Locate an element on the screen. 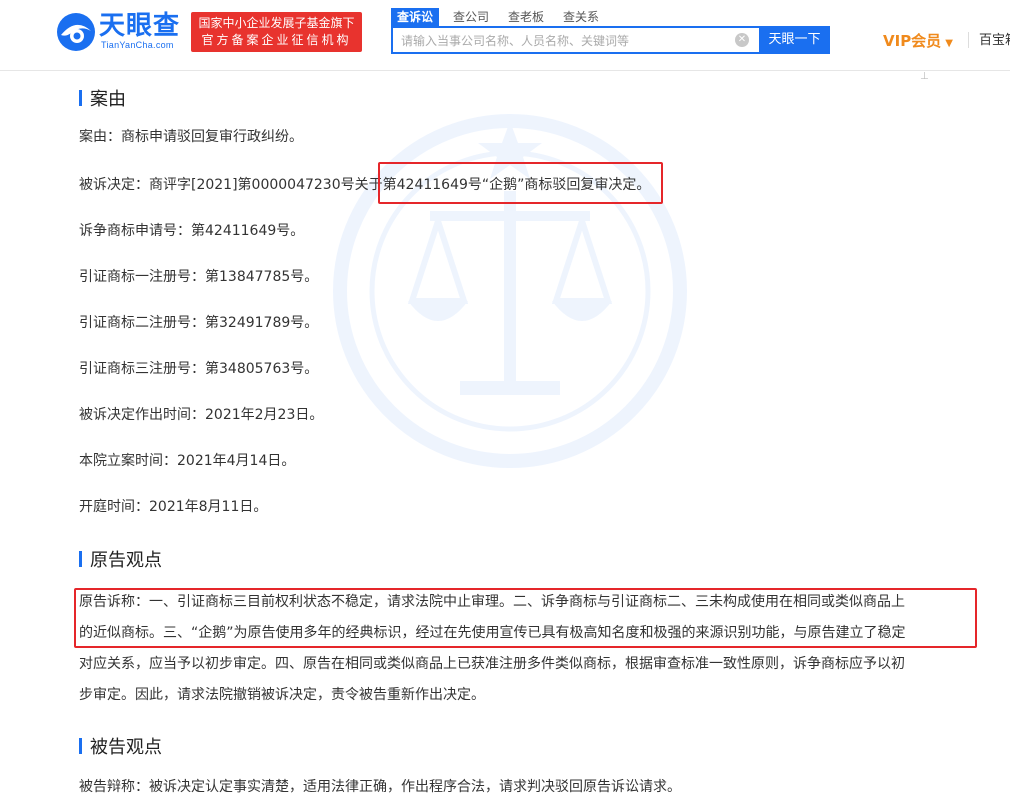 Image resolution: width=1010 pixels, height=810 pixels. tab-search-boss: 查老板 is located at coordinates (526, 17).